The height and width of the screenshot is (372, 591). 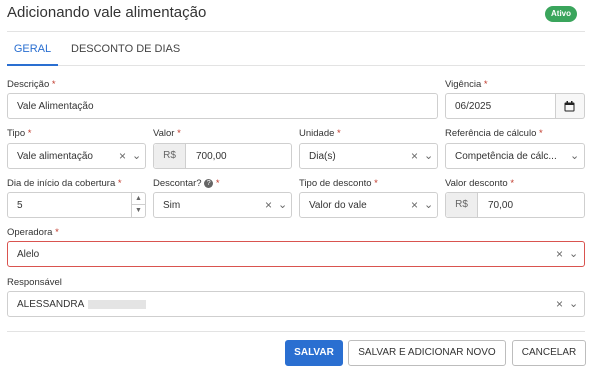 What do you see at coordinates (368, 156) in the screenshot?
I see `unidade-select: Dia(s) × ⌄` at bounding box center [368, 156].